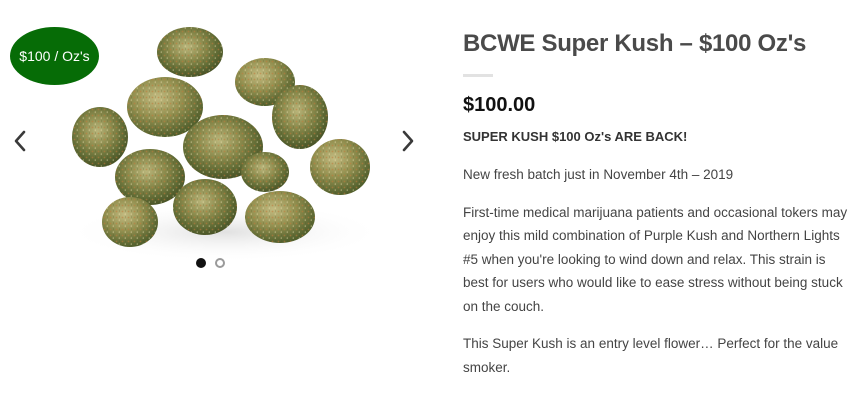 This screenshot has height=415, width=861. What do you see at coordinates (210, 263) in the screenshot?
I see `gallery-dots` at bounding box center [210, 263].